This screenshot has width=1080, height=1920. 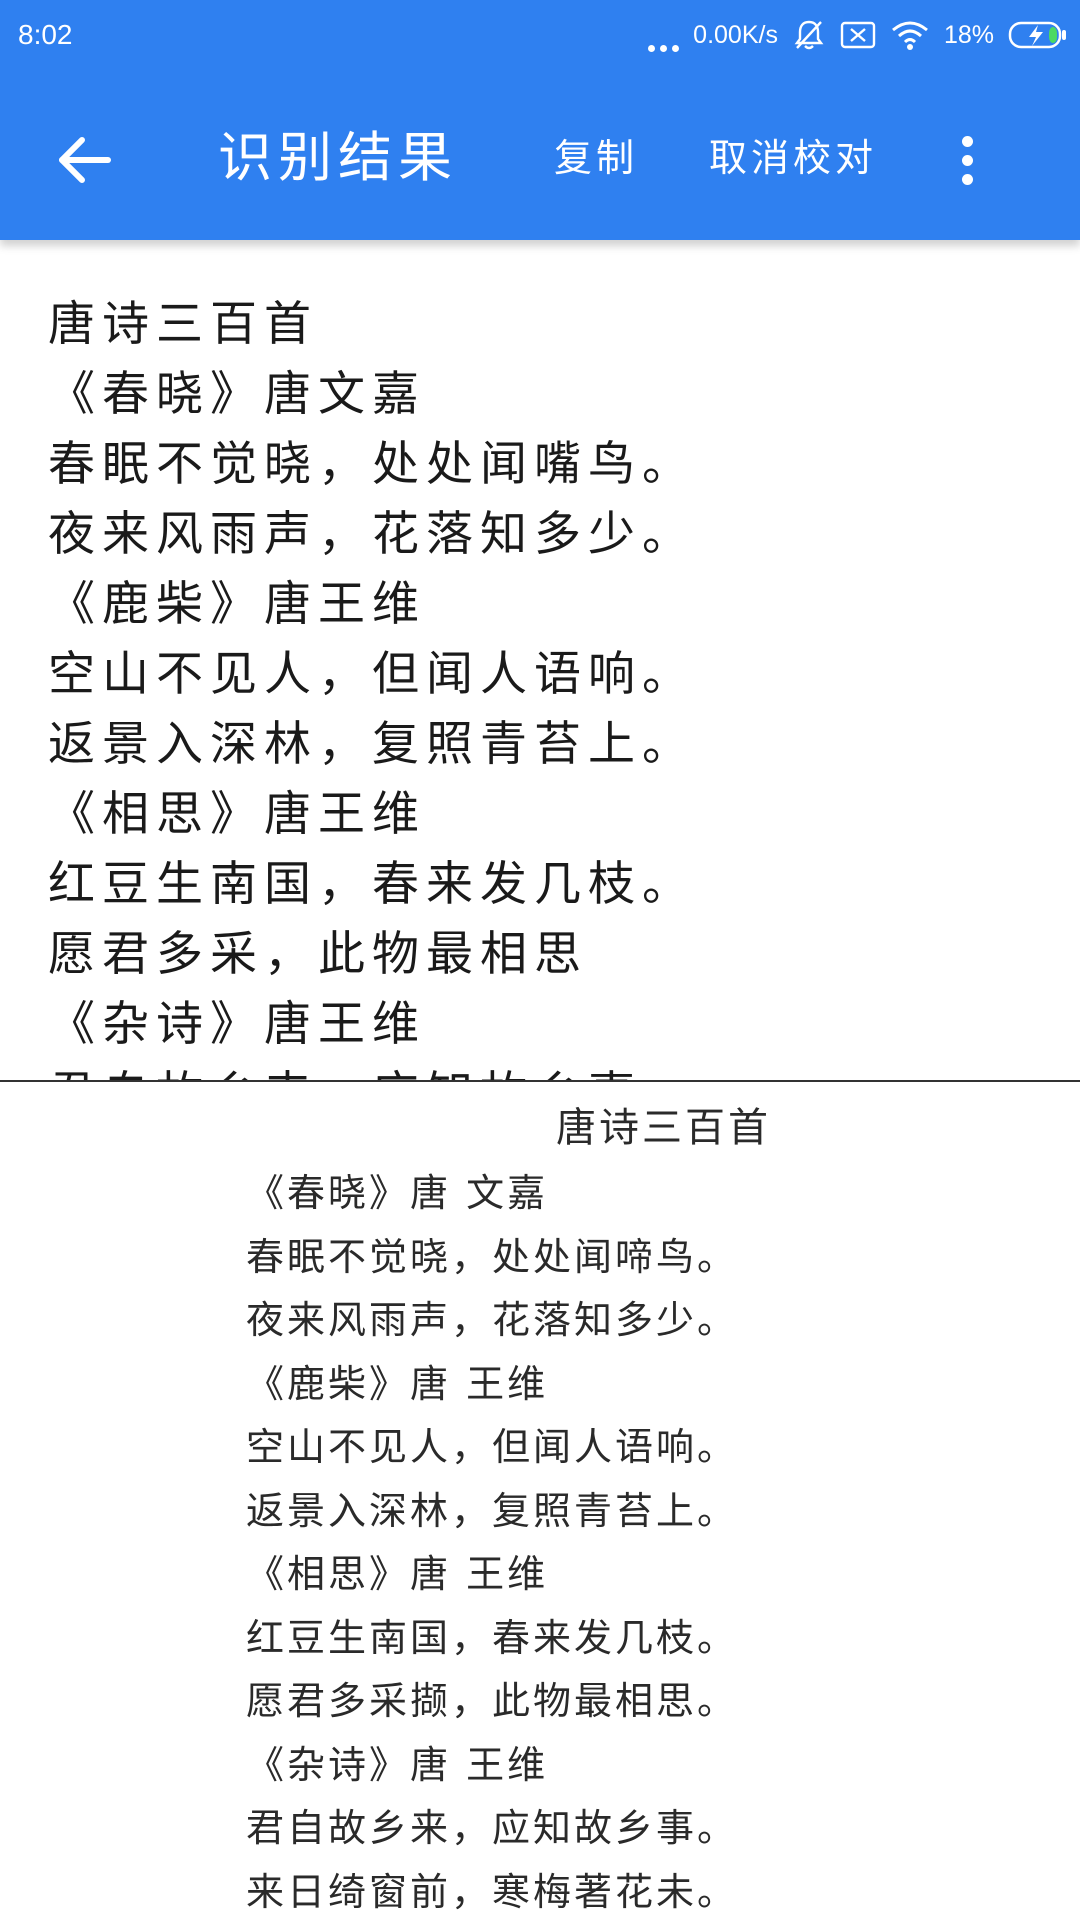 What do you see at coordinates (663, 1128) in the screenshot?
I see `source-title: 唐诗三百首` at bounding box center [663, 1128].